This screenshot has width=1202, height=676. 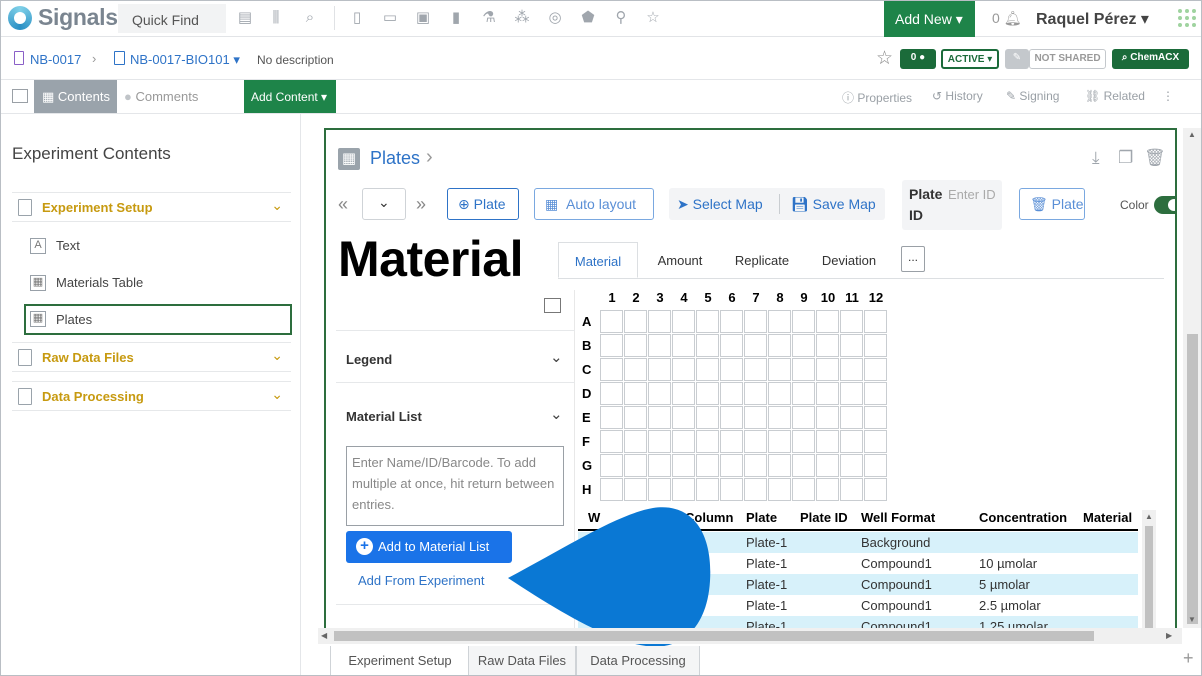 I want to click on chemacx-button: ⌕ ChemACX, so click(x=1150, y=59).